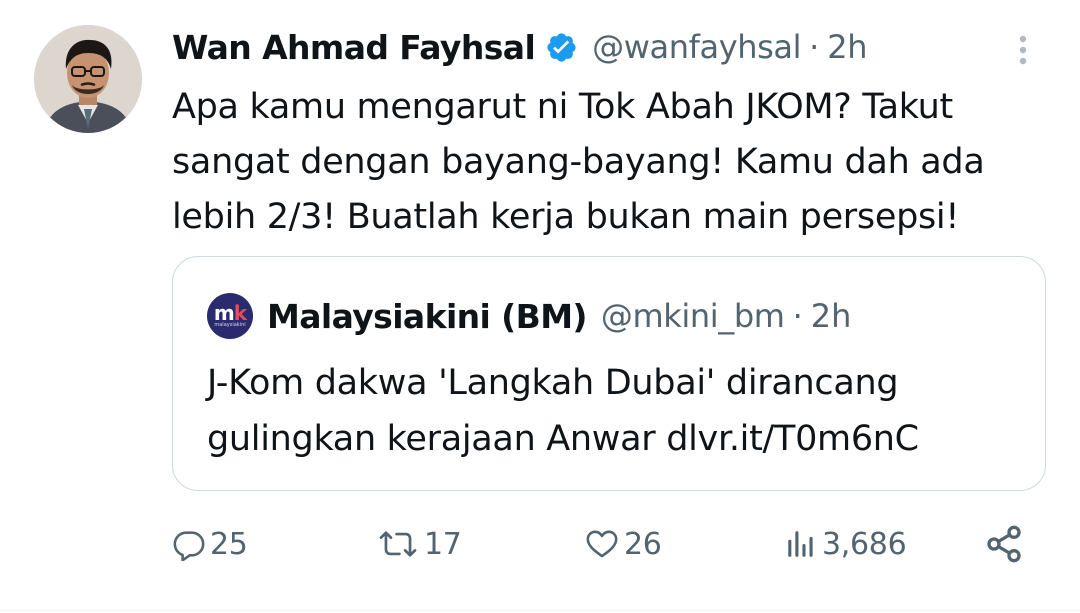 Image resolution: width=1080 pixels, height=613 pixels. What do you see at coordinates (398, 544) in the screenshot?
I see `retweet-icon` at bounding box center [398, 544].